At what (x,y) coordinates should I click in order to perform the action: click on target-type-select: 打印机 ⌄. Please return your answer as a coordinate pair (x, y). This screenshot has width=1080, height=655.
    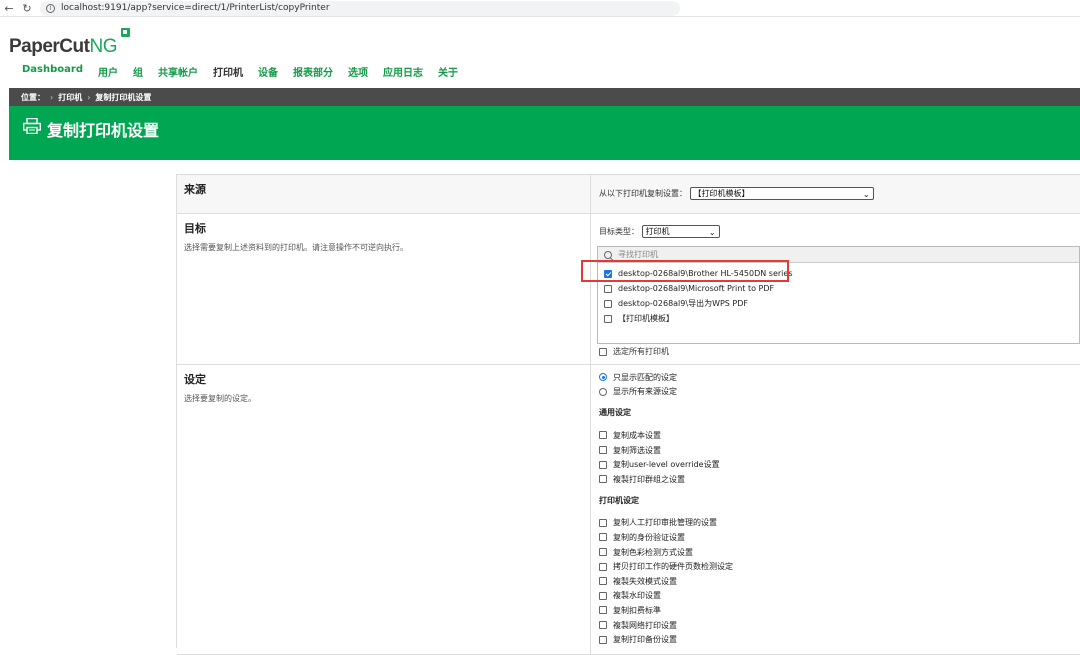
    Looking at the image, I should click on (680, 231).